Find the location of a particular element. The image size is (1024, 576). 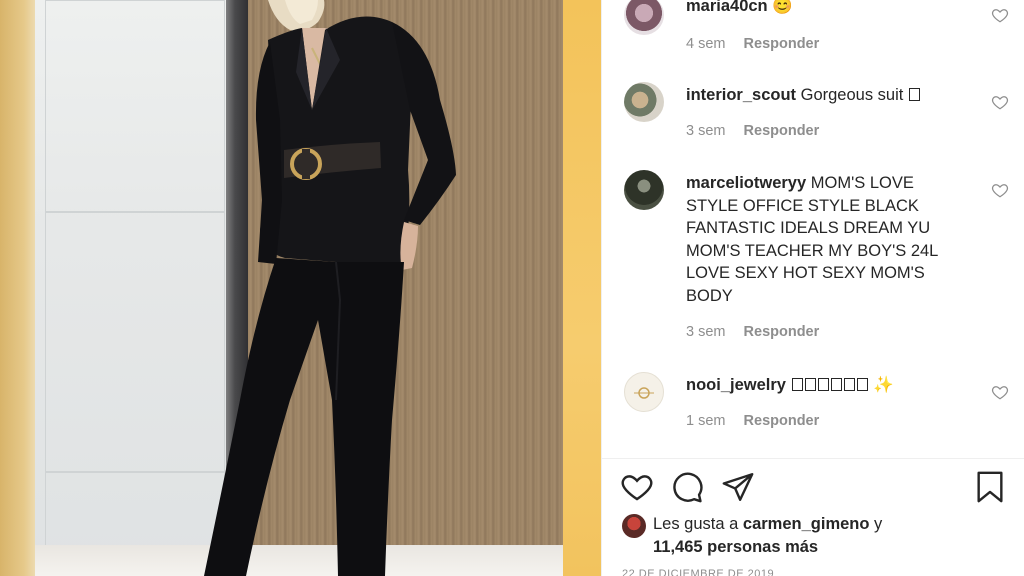

bookmark-icon is located at coordinates (990, 487).